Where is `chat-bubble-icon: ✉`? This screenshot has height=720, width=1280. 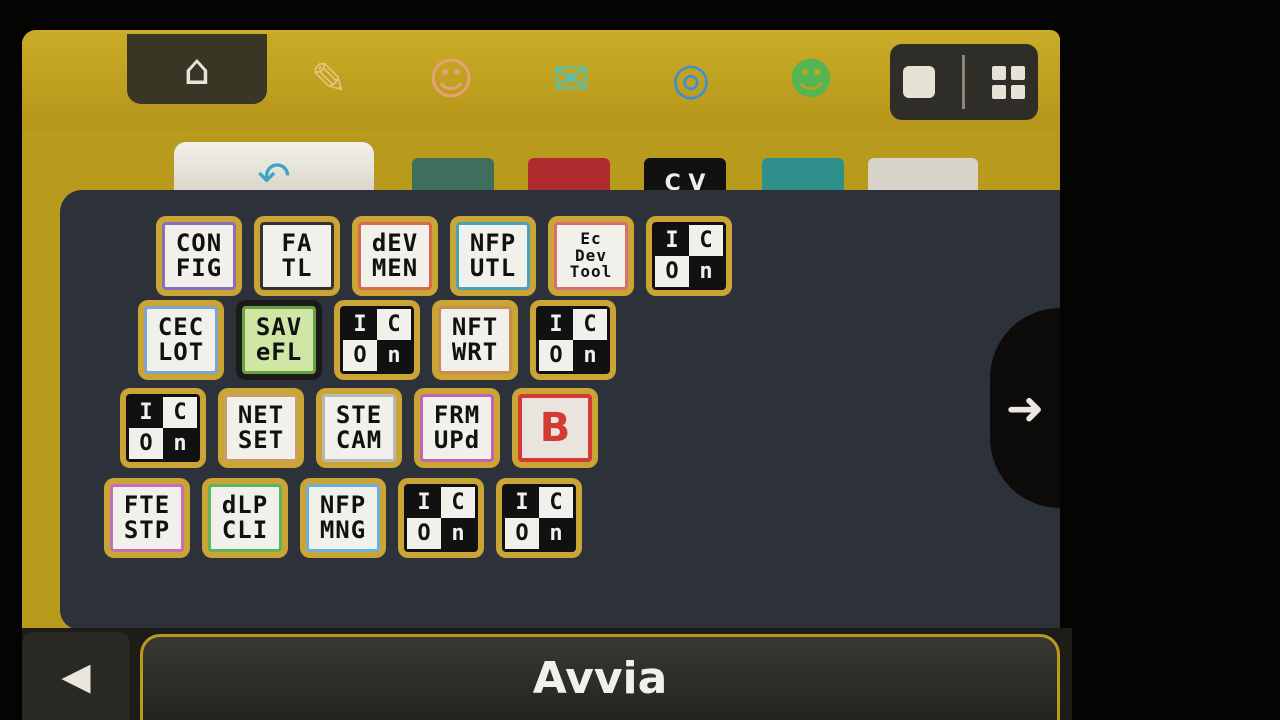 chat-bubble-icon: ✉ is located at coordinates (571, 79).